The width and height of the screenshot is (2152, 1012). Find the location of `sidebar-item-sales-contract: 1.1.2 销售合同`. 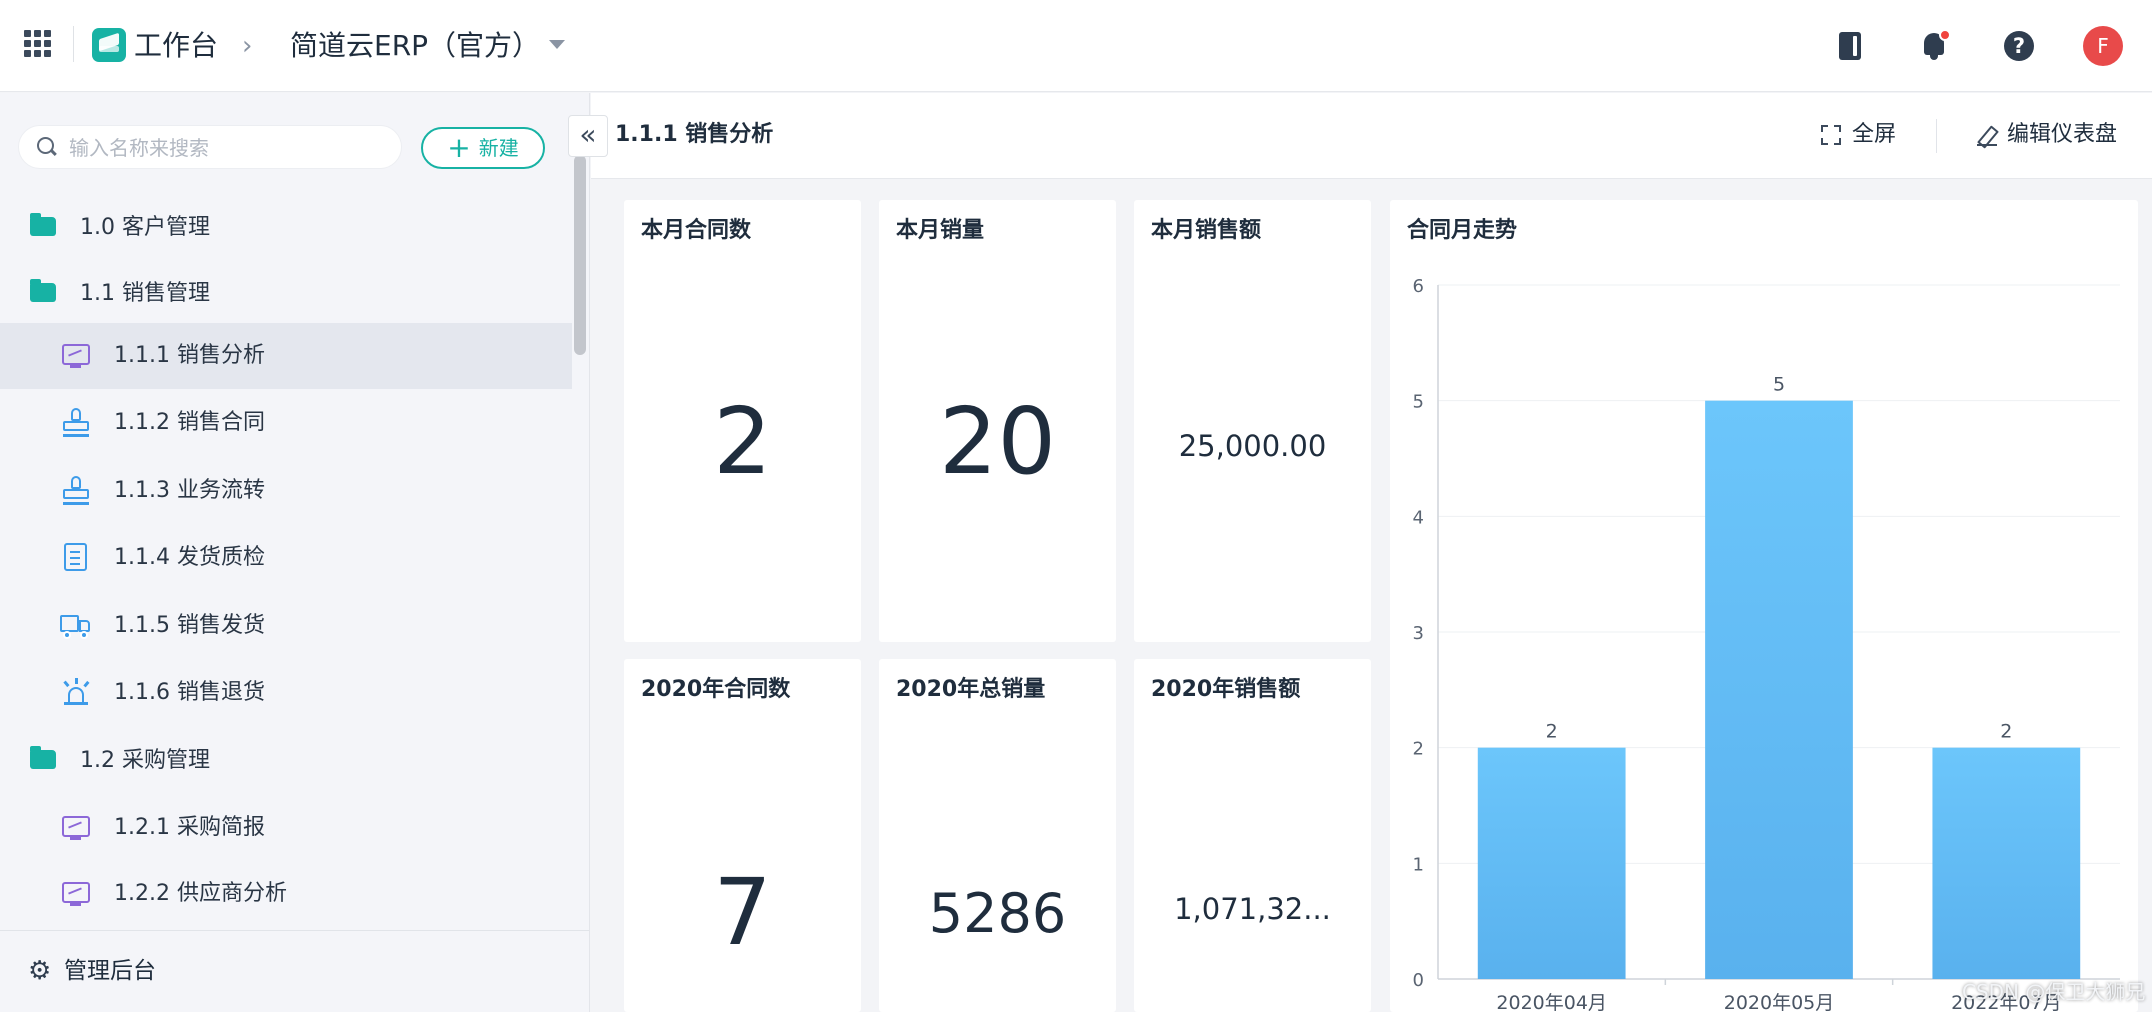

sidebar-item-sales-contract: 1.1.2 销售合同 is located at coordinates (286, 423).